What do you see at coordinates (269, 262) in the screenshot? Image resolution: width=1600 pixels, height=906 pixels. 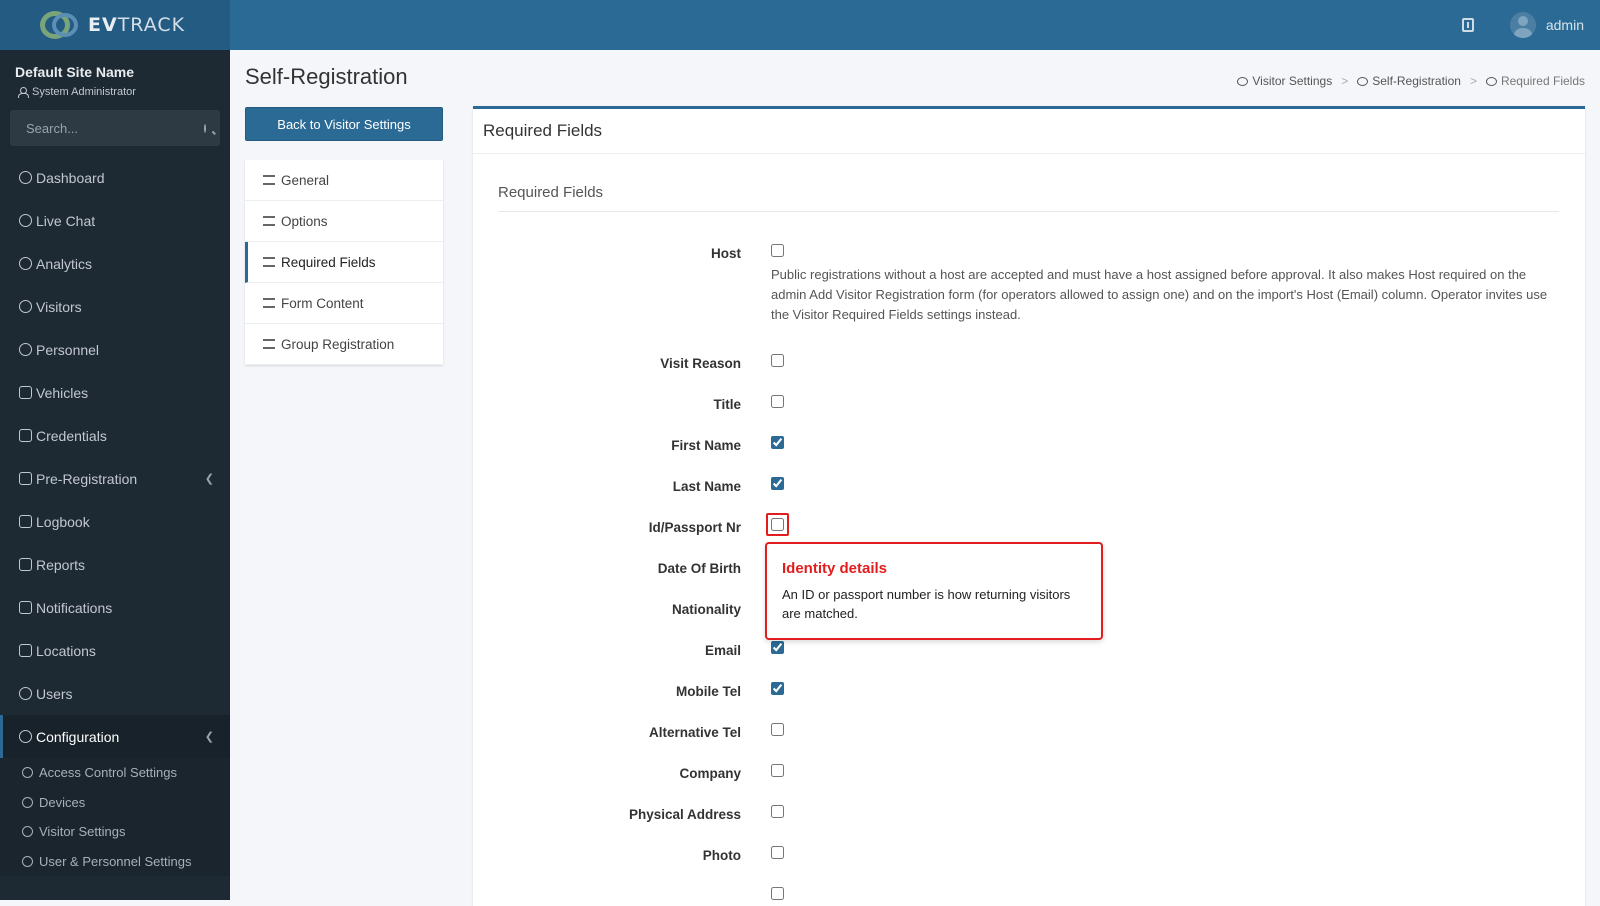 I see `checklist-icon` at bounding box center [269, 262].